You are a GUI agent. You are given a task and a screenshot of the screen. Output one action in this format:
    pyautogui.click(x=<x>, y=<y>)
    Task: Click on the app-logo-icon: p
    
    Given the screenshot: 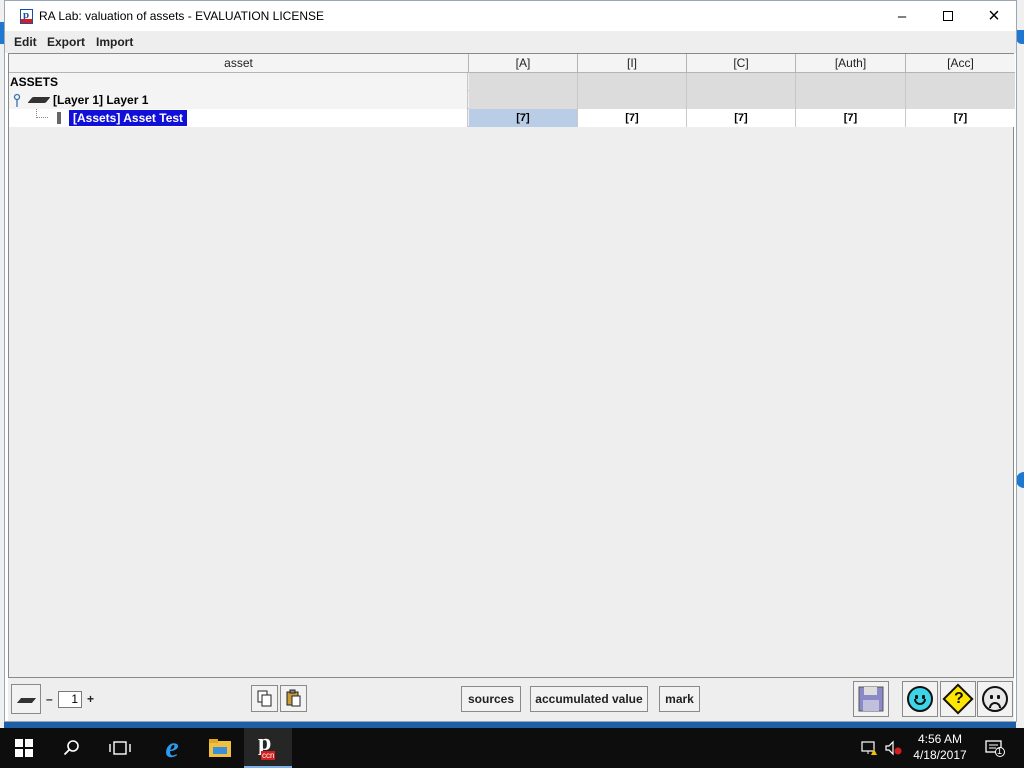 What is the action you would take?
    pyautogui.click(x=26, y=16)
    